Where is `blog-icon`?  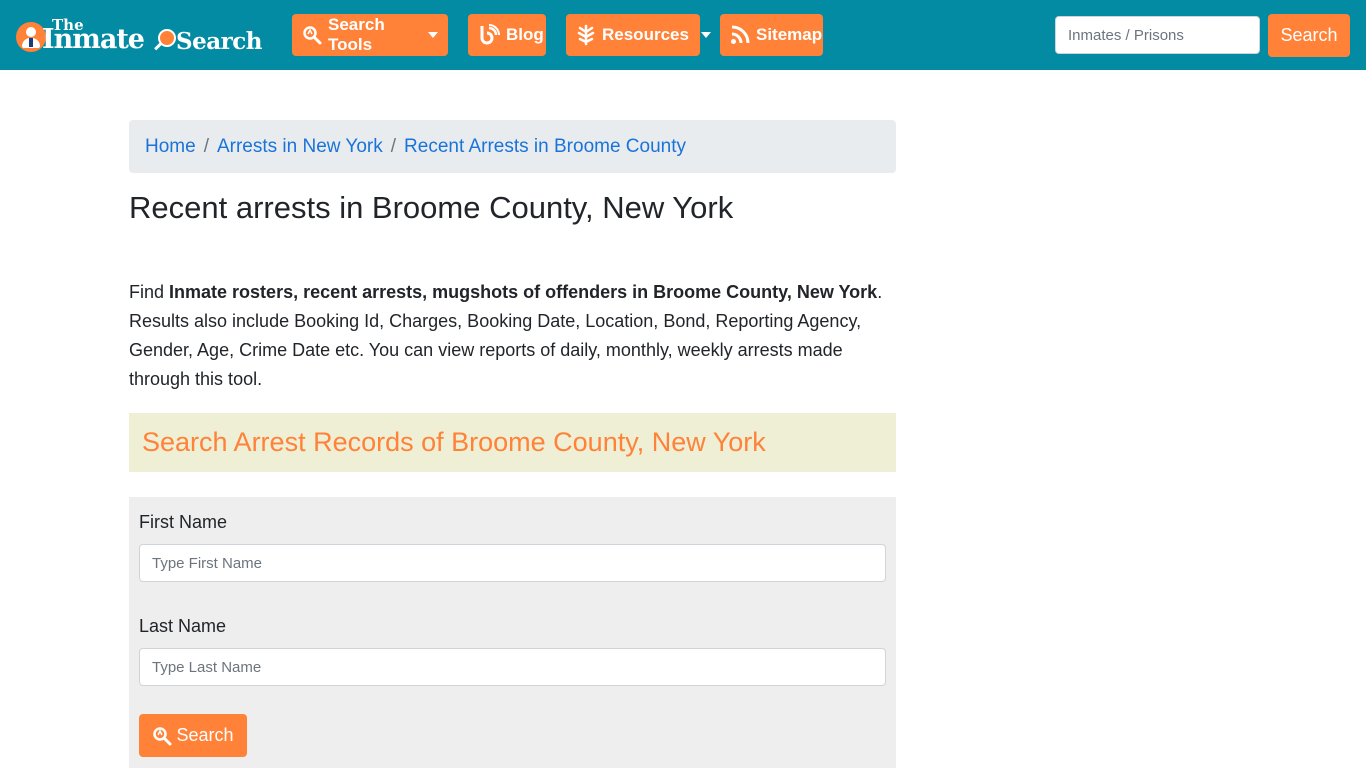
blog-icon is located at coordinates (490, 34).